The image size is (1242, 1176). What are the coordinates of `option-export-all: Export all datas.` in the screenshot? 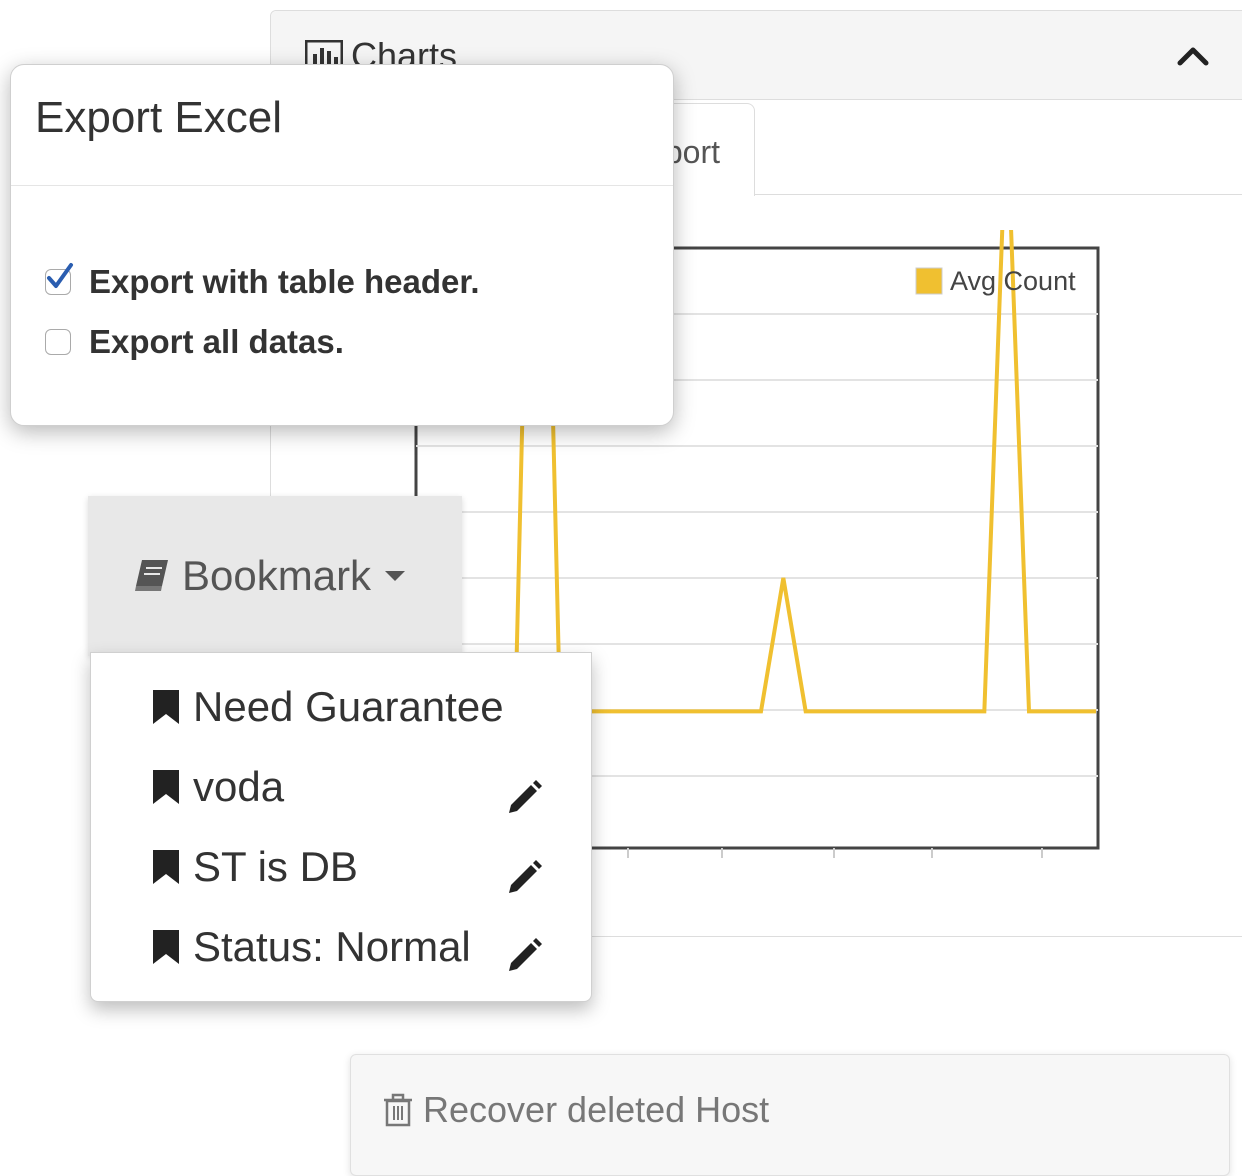 It's located at (194, 342).